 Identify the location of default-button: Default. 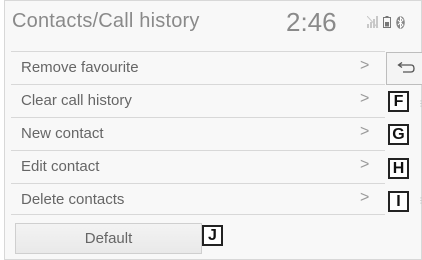
(108, 238).